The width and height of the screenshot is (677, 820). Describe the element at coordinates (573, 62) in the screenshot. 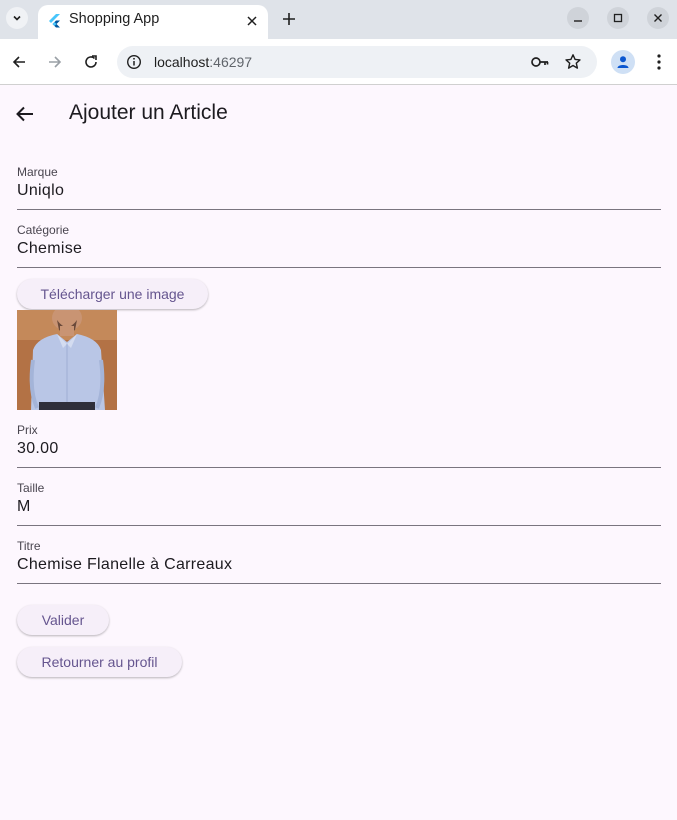

I see `star-icon` at that location.